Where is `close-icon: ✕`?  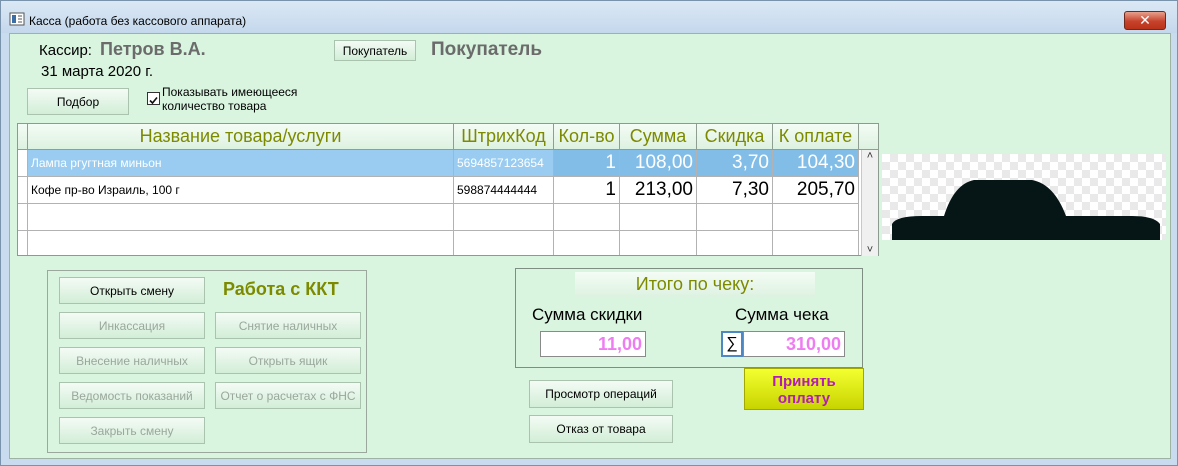 close-icon: ✕ is located at coordinates (1145, 20).